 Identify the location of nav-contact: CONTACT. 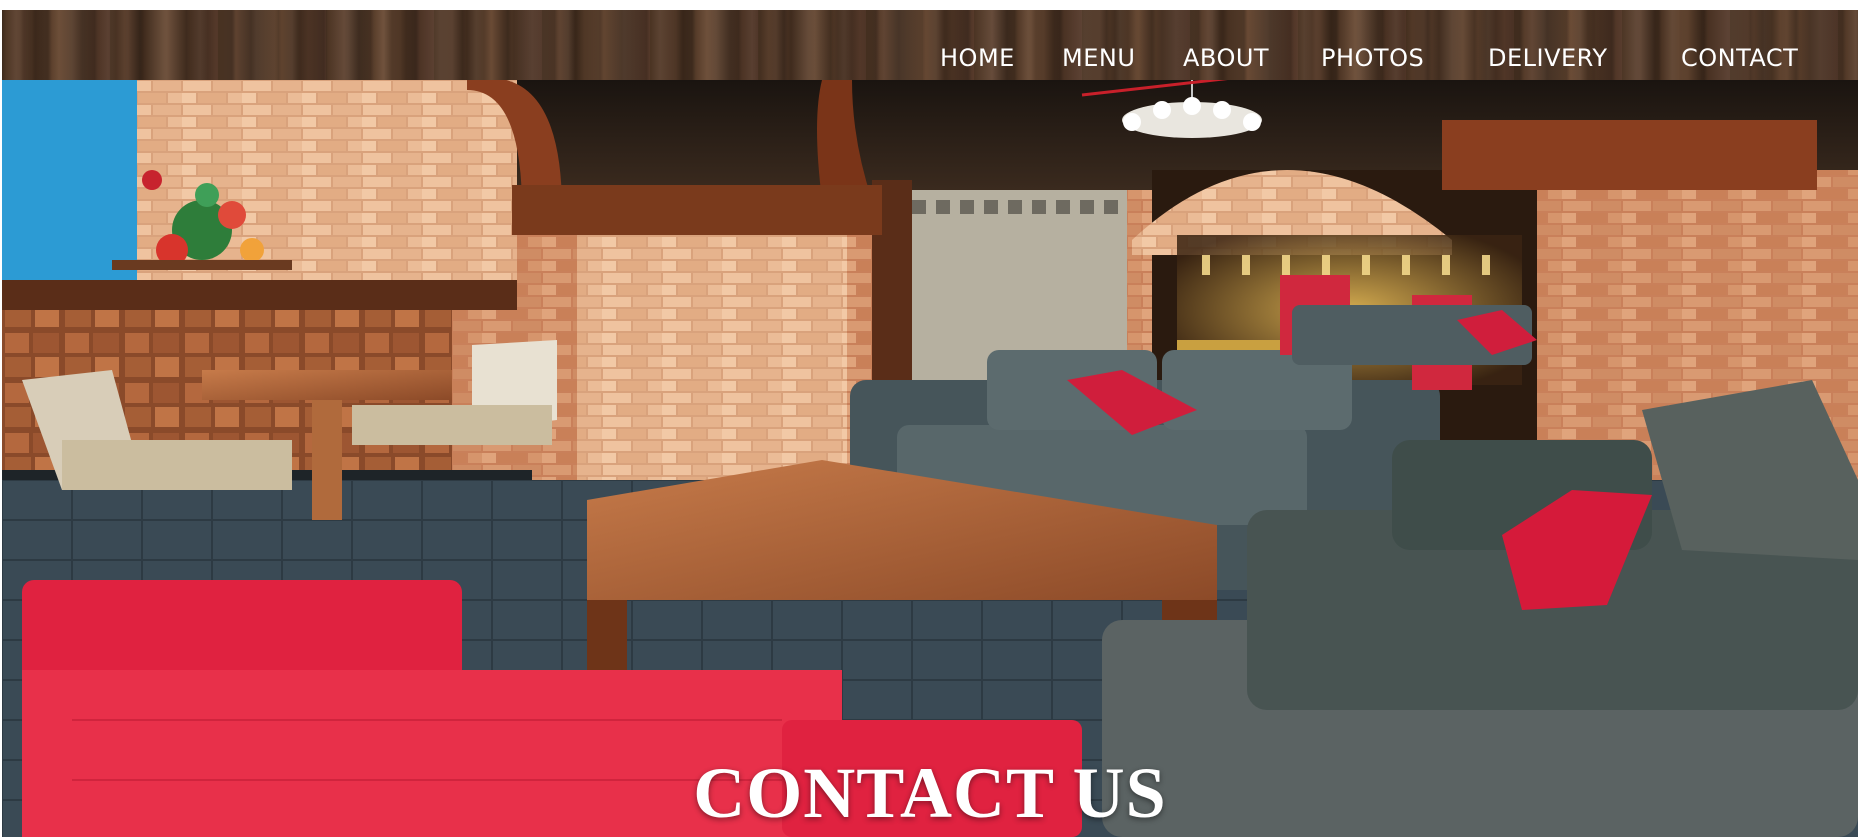
(1739, 58).